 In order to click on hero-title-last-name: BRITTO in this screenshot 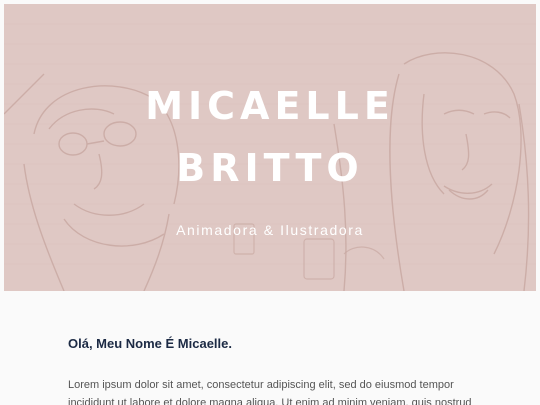, I will do `click(270, 168)`.